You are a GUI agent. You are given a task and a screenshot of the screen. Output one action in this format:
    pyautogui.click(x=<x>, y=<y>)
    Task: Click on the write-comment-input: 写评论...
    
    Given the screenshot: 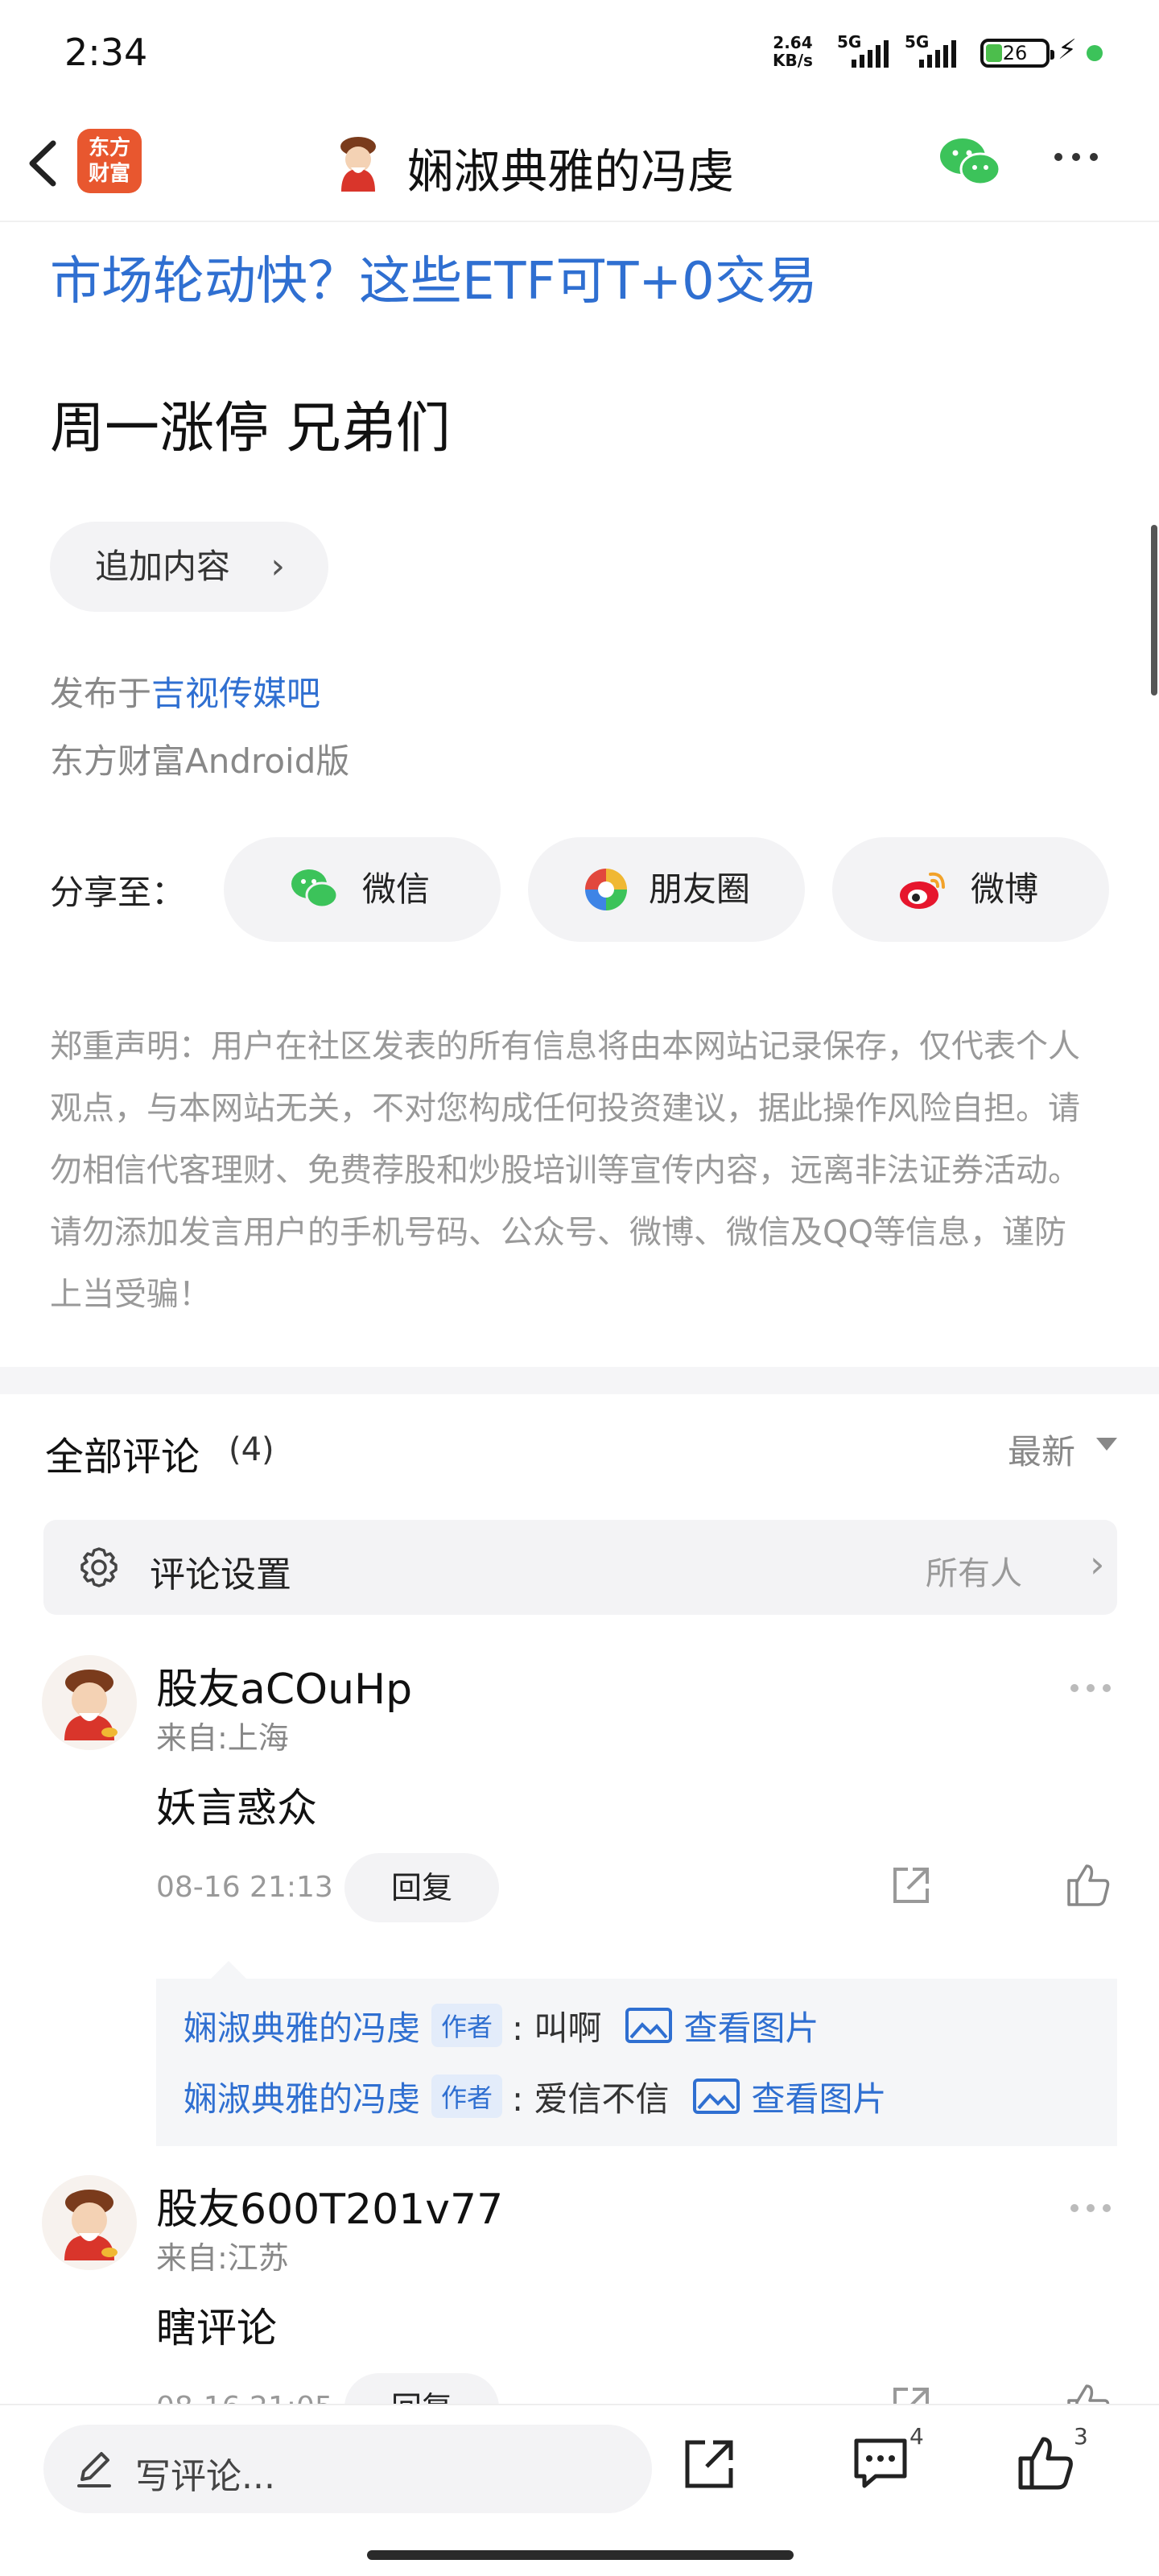 What is the action you would take?
    pyautogui.click(x=347, y=2469)
    